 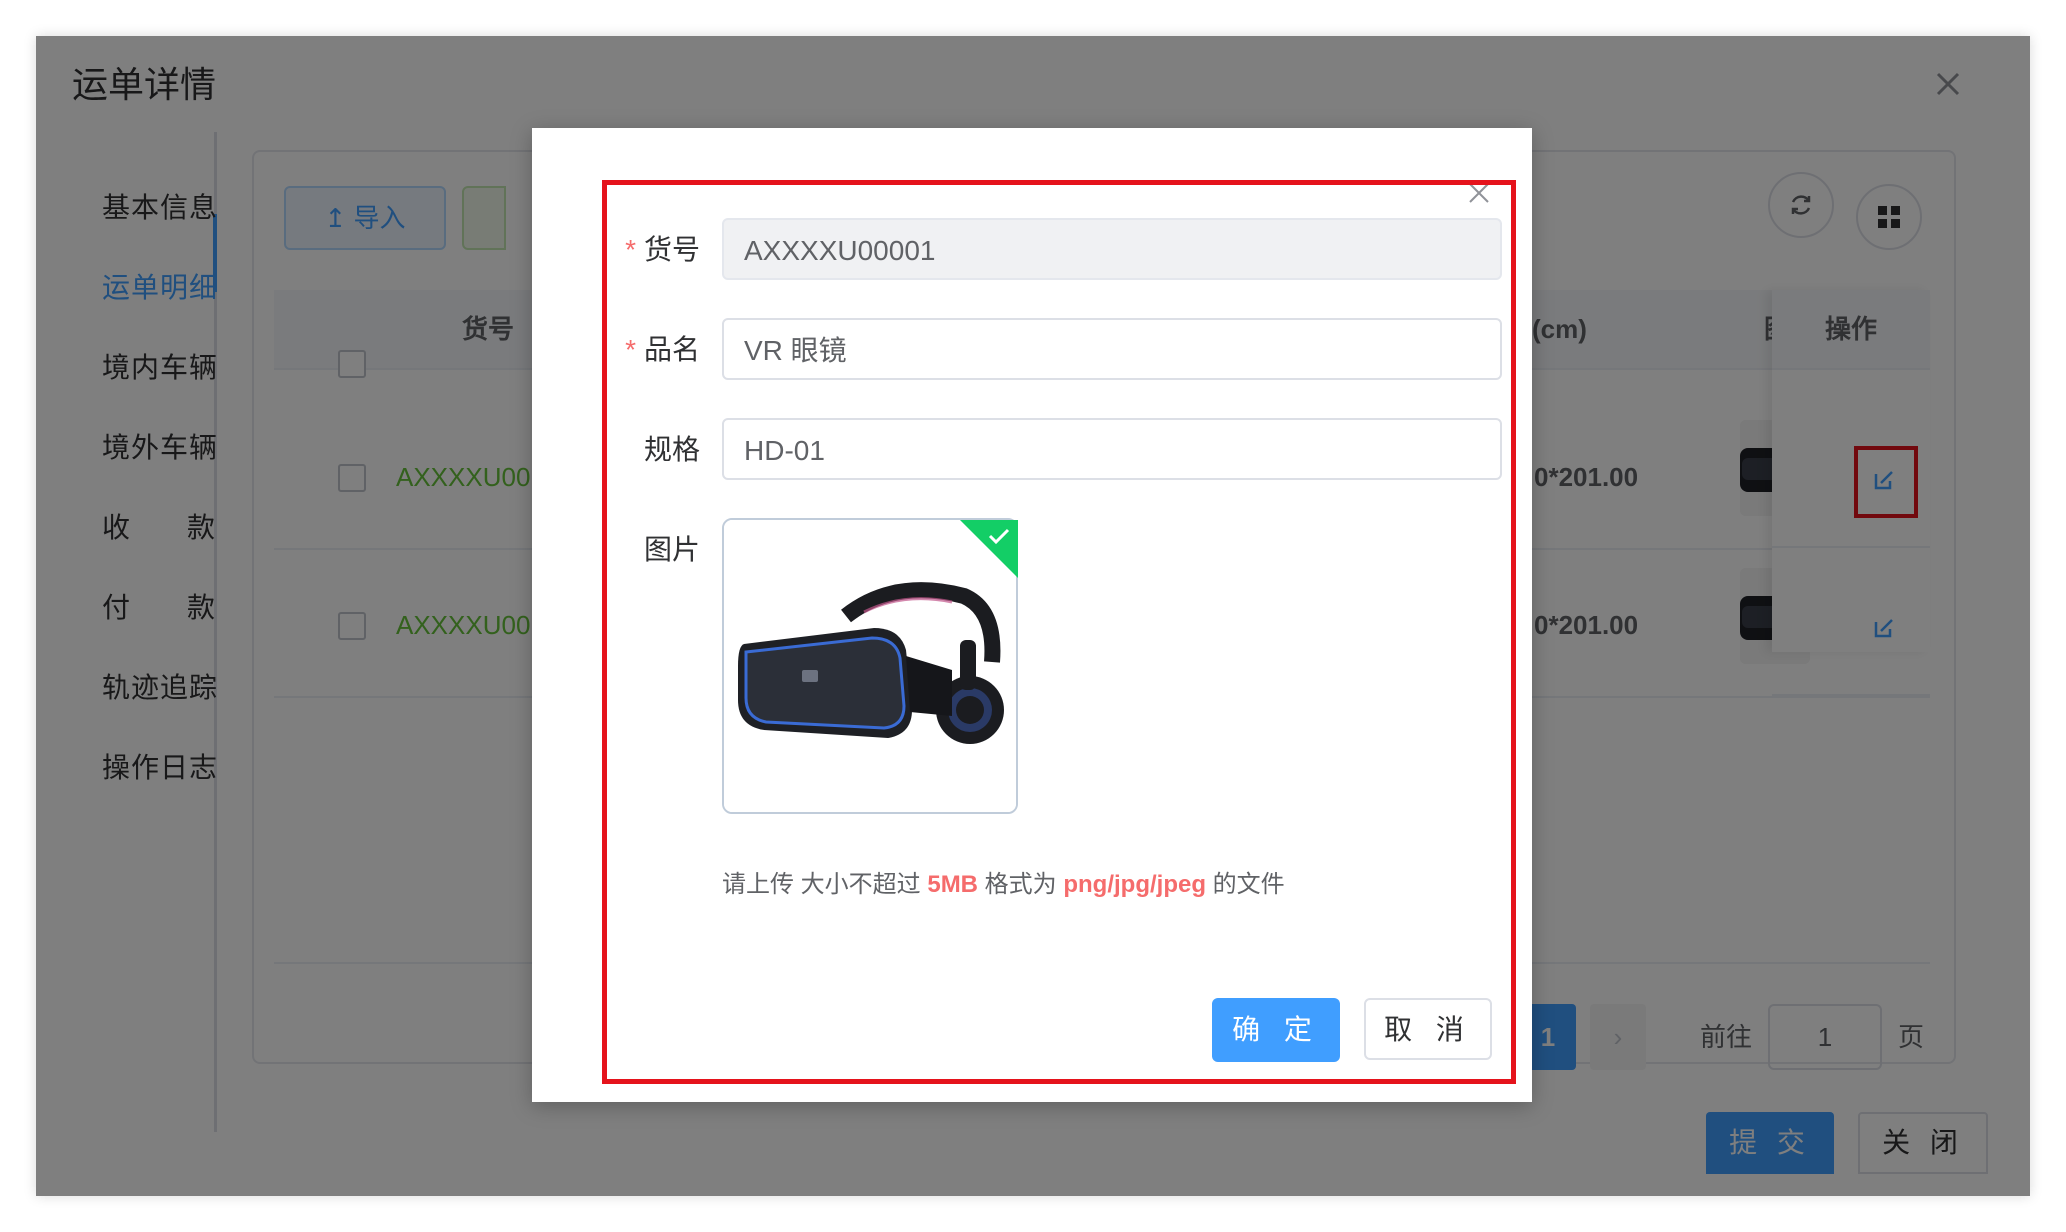 What do you see at coordinates (1428, 1029) in the screenshot?
I see `cancel-button: 取 消` at bounding box center [1428, 1029].